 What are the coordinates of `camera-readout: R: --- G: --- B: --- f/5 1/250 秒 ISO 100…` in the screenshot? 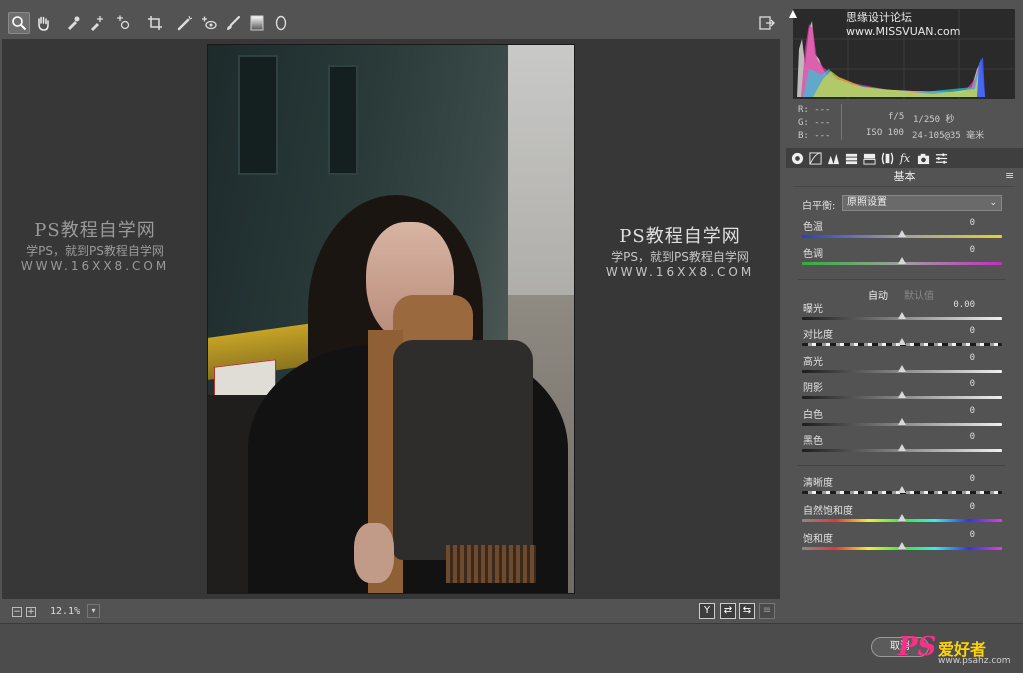 It's located at (904, 123).